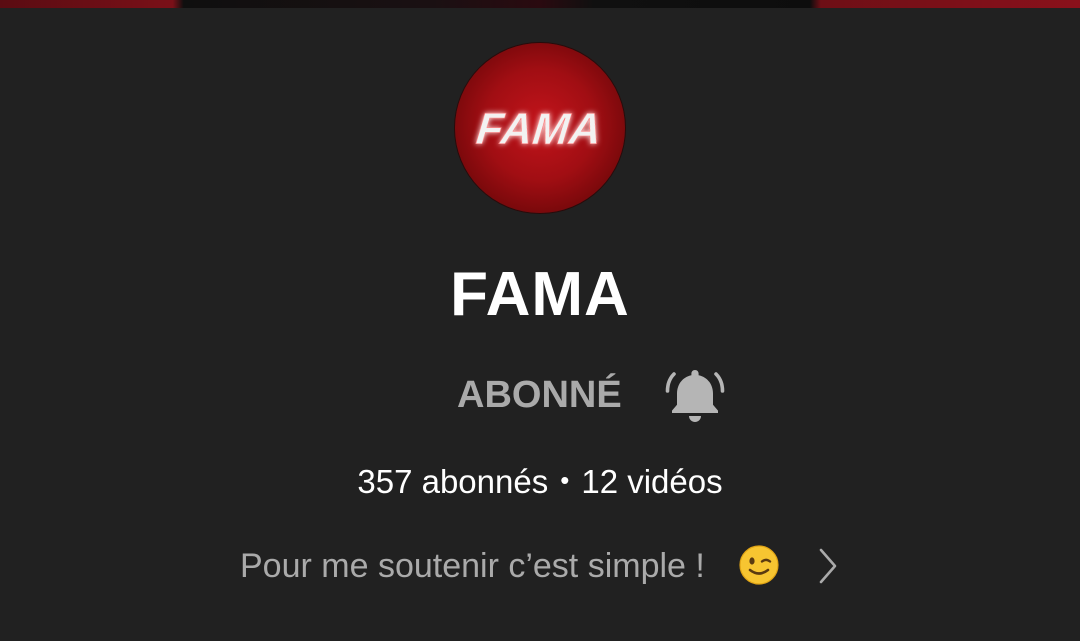 This screenshot has width=1080, height=641. What do you see at coordinates (759, 565) in the screenshot?
I see `winking-face-icon` at bounding box center [759, 565].